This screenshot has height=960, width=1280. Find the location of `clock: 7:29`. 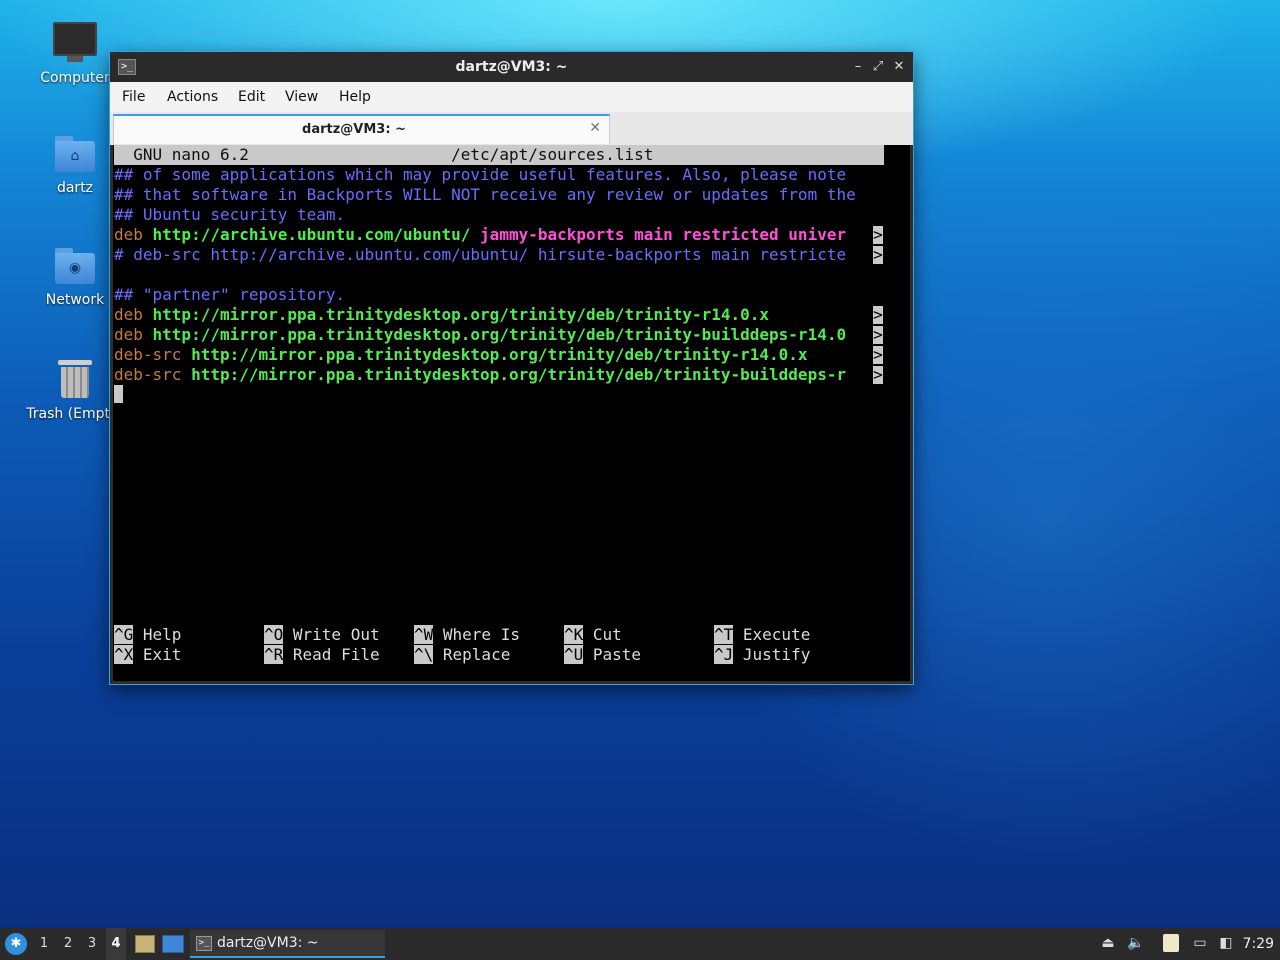

clock: 7:29 is located at coordinates (1258, 944).